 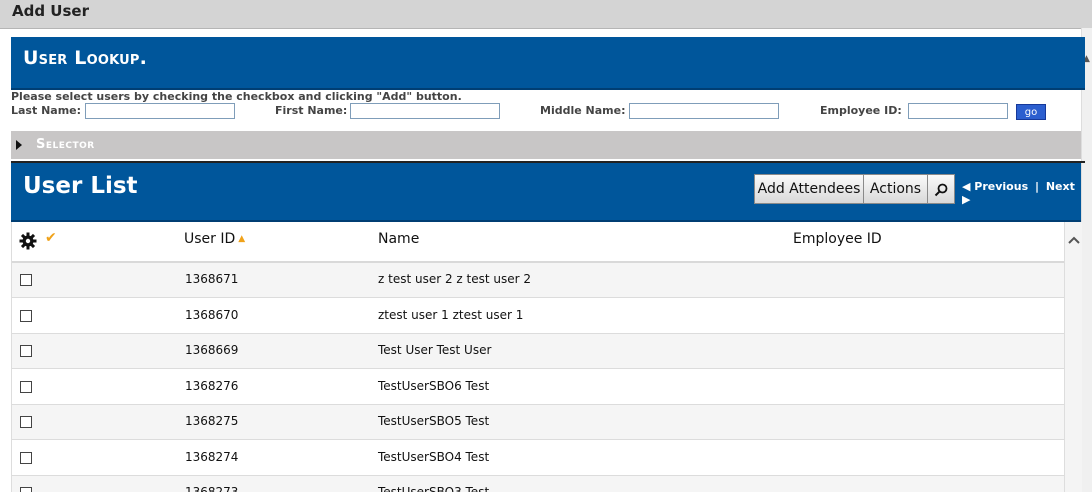 I want to click on selector-label: Selector, so click(x=65, y=144).